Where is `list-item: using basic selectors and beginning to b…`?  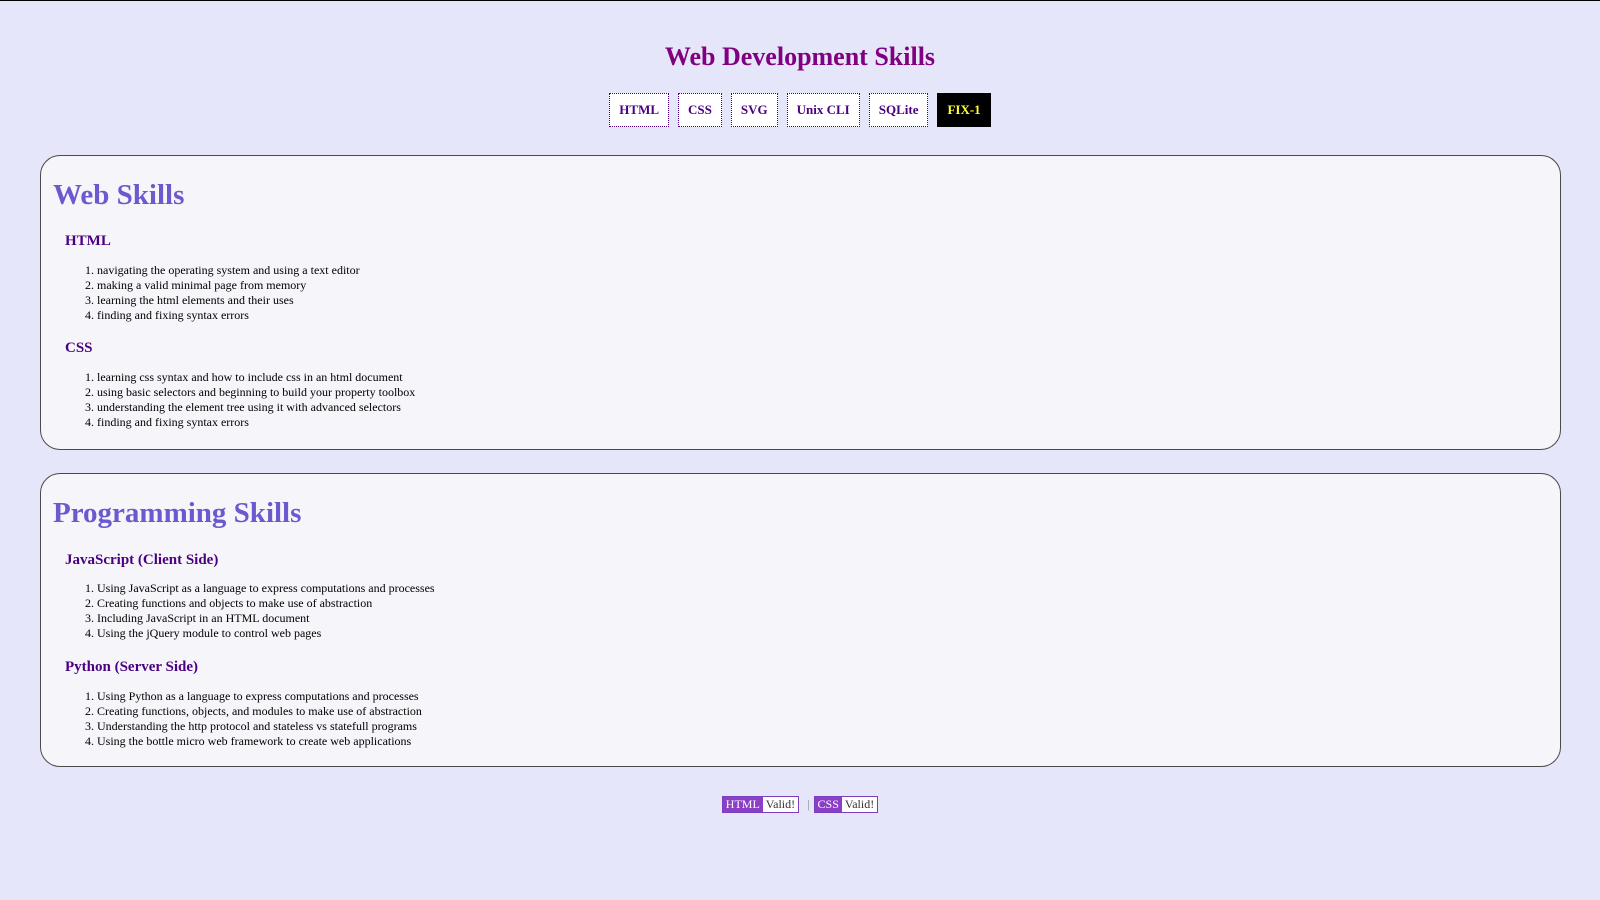 list-item: using basic selectors and beginning to b… is located at coordinates (256, 392).